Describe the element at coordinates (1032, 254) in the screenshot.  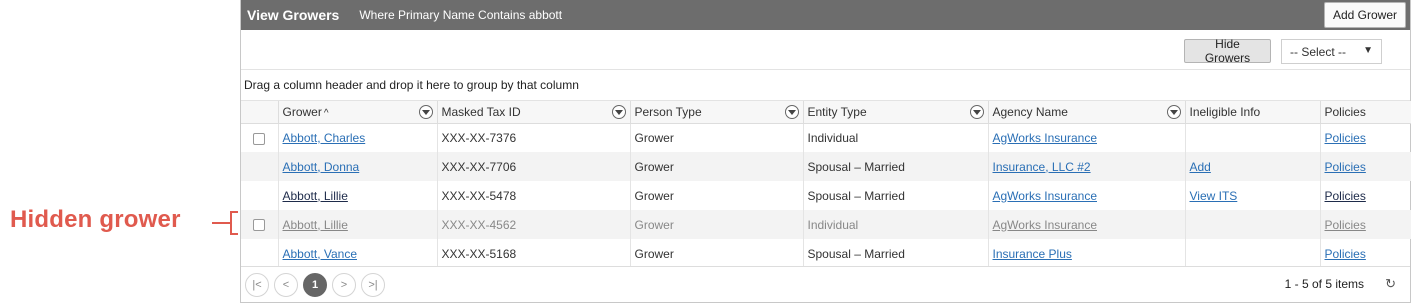
I see `agency-link: Insurance Plus` at that location.